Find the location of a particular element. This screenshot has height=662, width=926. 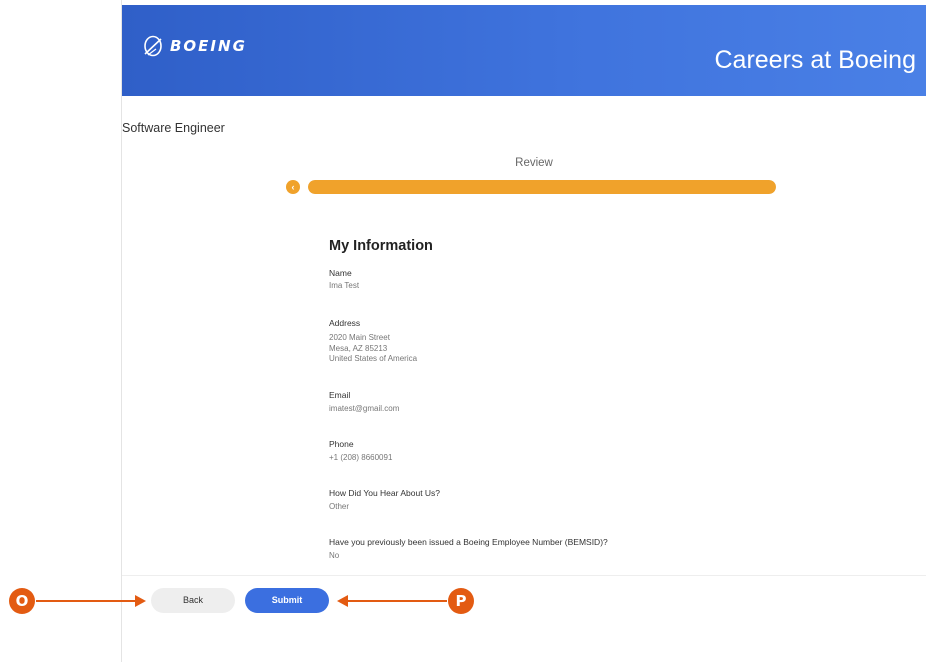

address-line: 2020 Main Street is located at coordinates (359, 337).